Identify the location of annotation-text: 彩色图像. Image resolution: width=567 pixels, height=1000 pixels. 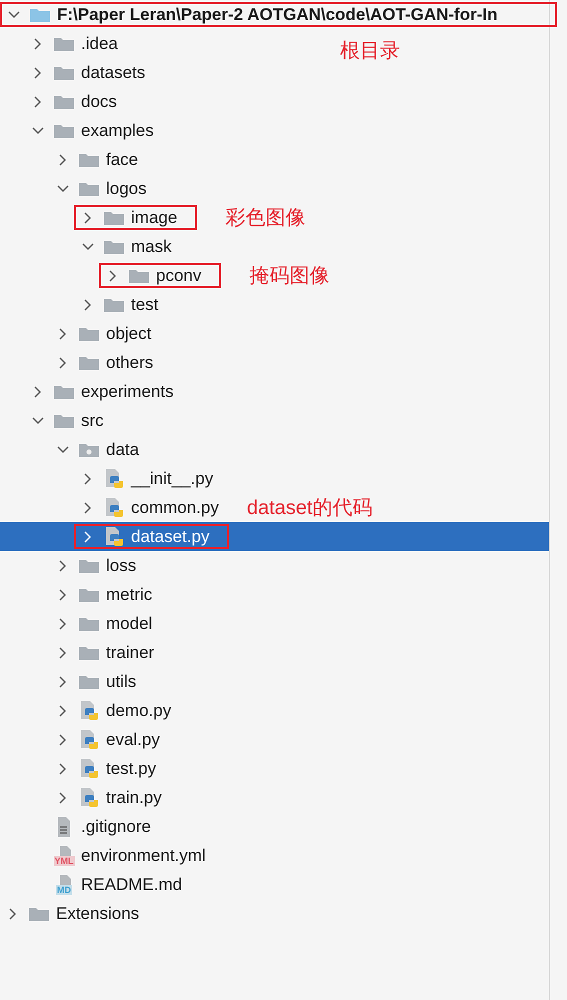
(265, 218).